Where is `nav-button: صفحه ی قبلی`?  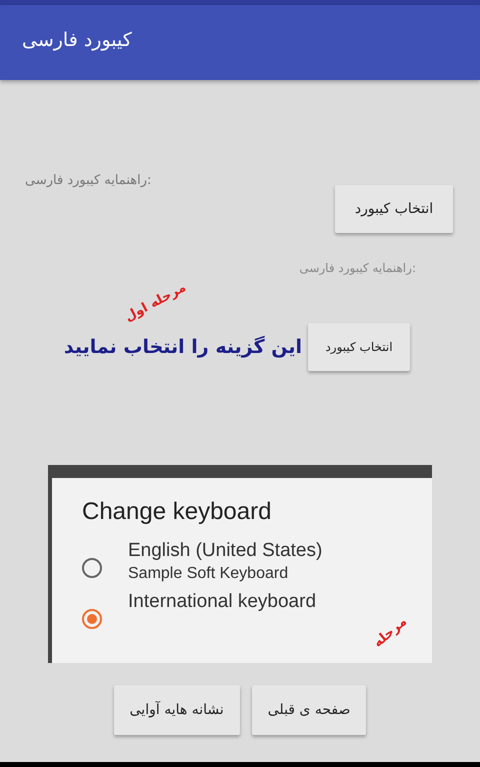 nav-button: صفحه ی قبلی is located at coordinates (309, 710).